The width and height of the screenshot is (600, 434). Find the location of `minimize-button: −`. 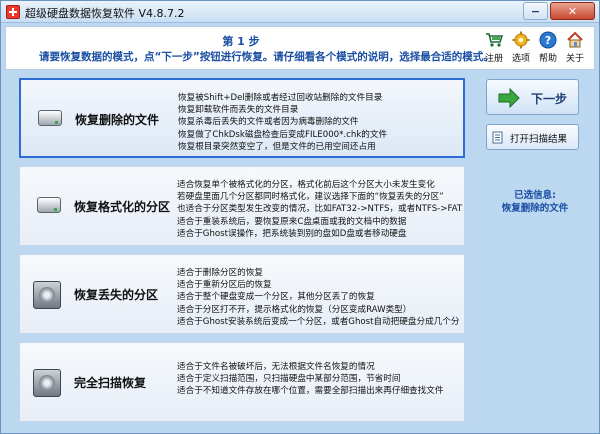

minimize-button: − is located at coordinates (535, 11).